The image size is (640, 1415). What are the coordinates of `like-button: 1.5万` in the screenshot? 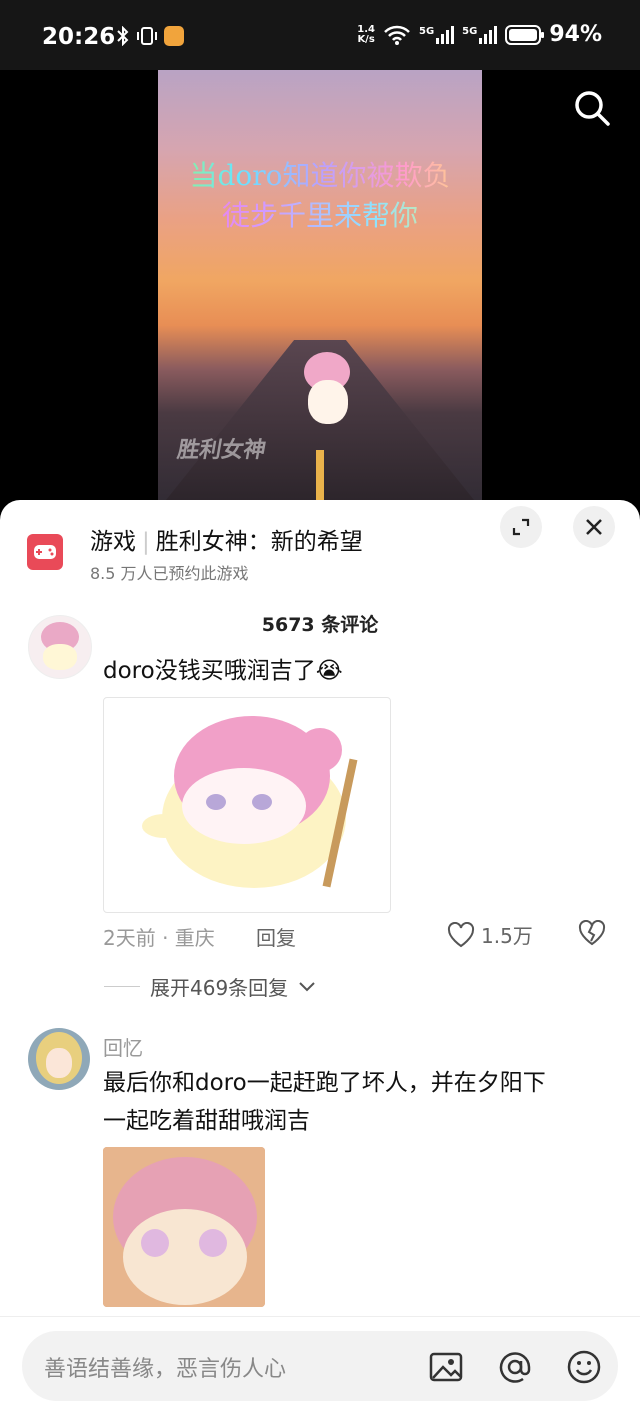 It's located at (490, 934).